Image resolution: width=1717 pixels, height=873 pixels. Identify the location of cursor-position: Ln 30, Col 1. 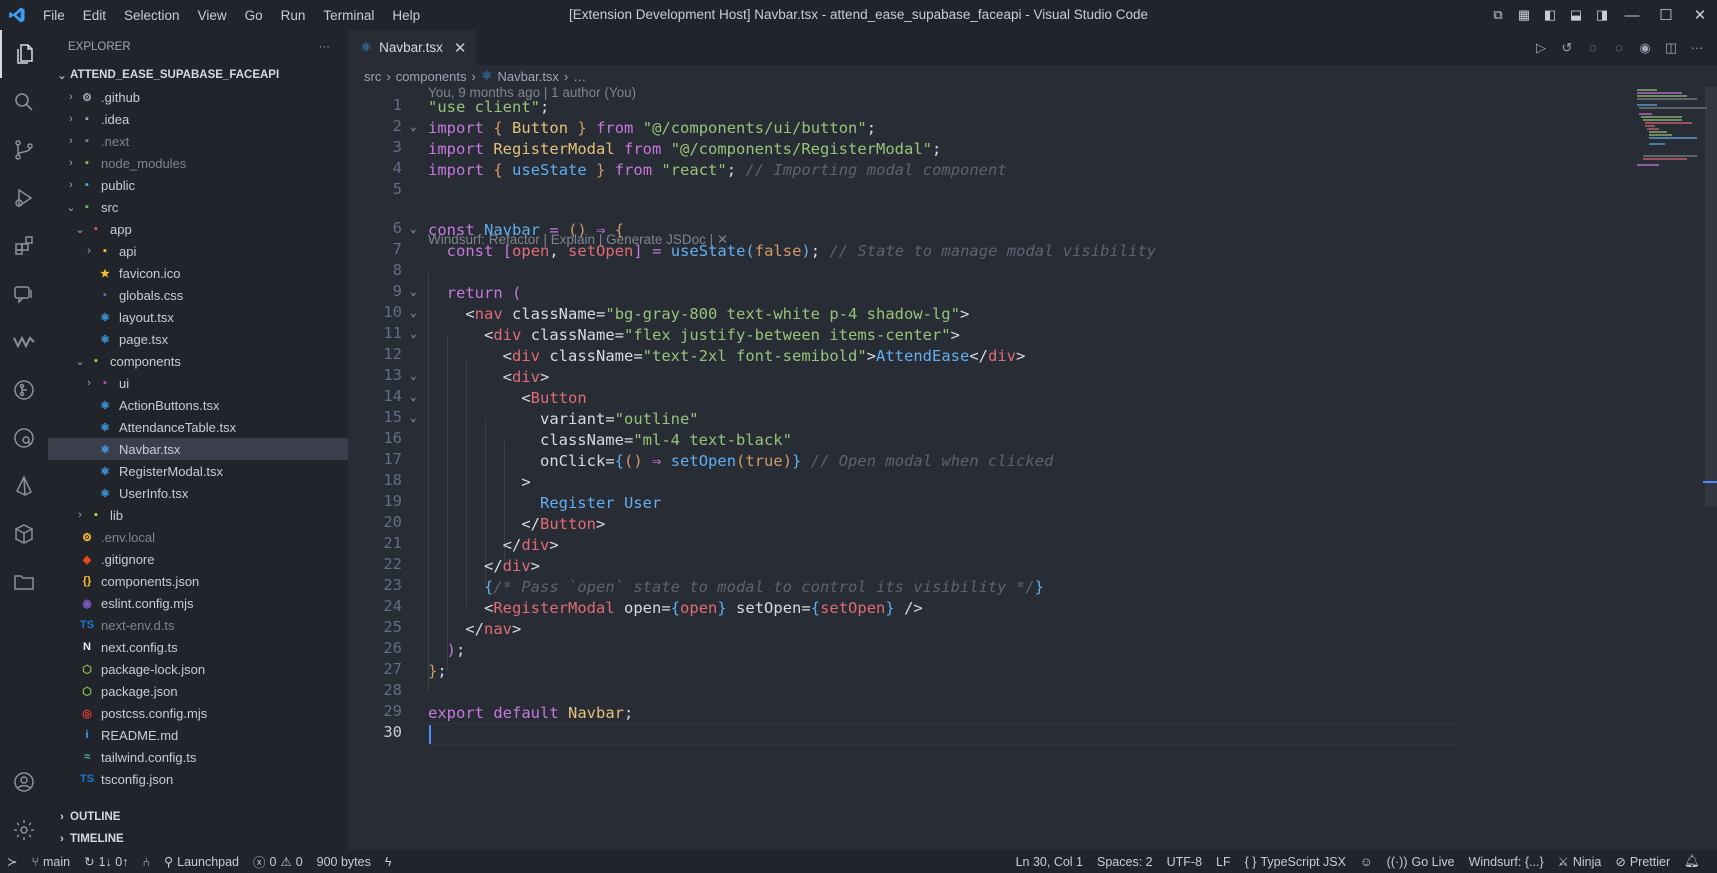
(1049, 862).